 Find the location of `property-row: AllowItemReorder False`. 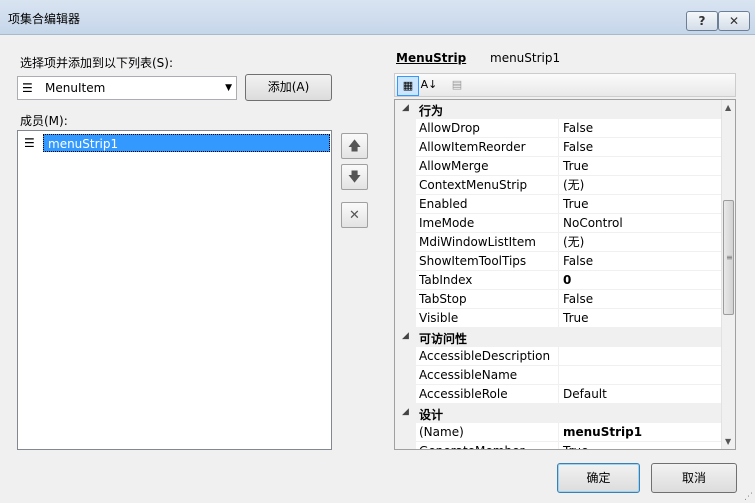

property-row: AllowItemReorder False is located at coordinates (558, 147).